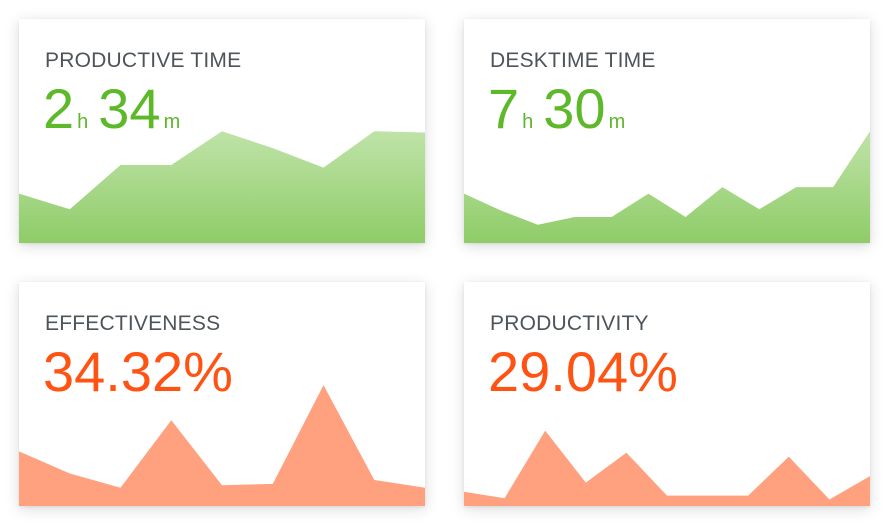  I want to click on effectiveness-title: EFFECTIVENESS, so click(133, 323).